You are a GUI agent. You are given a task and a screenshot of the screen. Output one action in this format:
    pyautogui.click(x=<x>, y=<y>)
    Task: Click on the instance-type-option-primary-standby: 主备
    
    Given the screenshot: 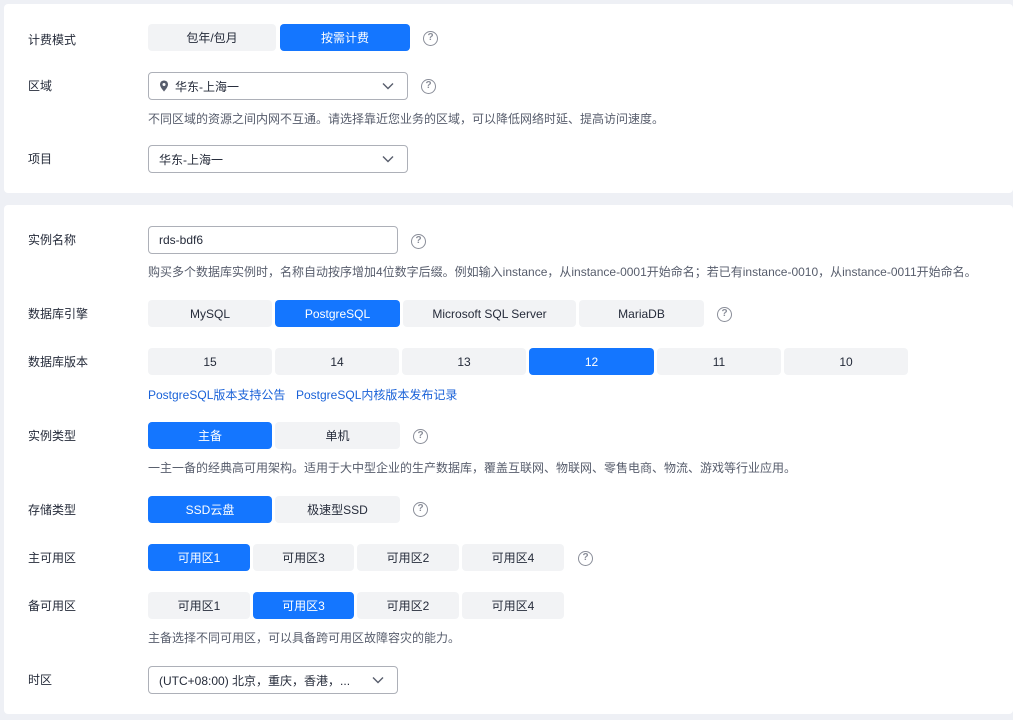 What is the action you would take?
    pyautogui.click(x=210, y=435)
    